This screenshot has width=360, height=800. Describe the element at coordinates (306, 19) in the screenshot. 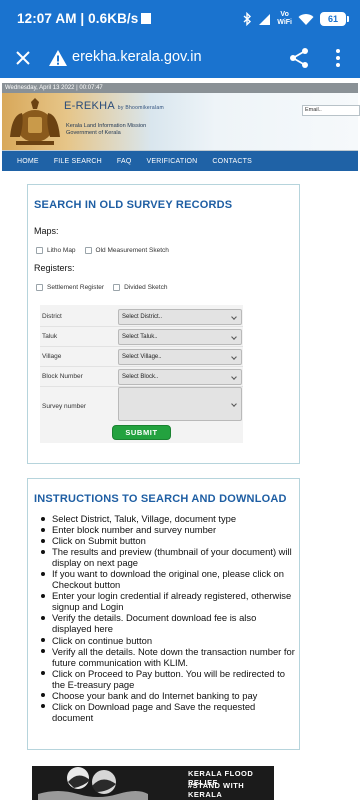

I see `wifi-icon` at that location.